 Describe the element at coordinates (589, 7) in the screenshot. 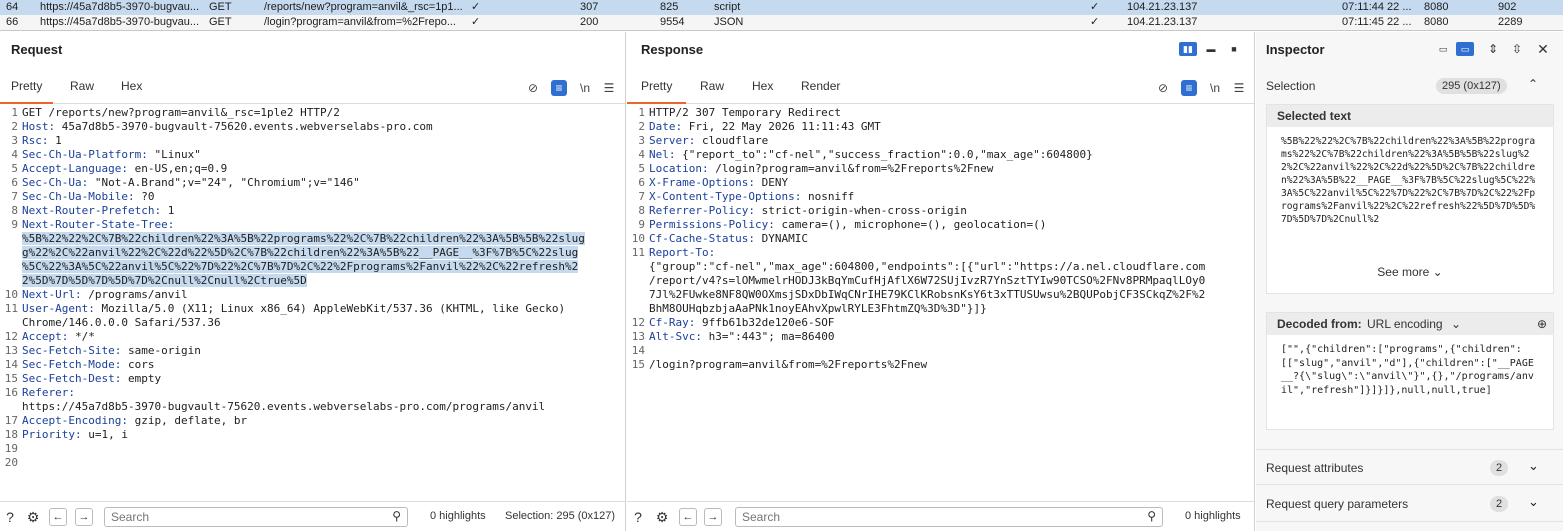

I see `history-cell-status: 307` at that location.